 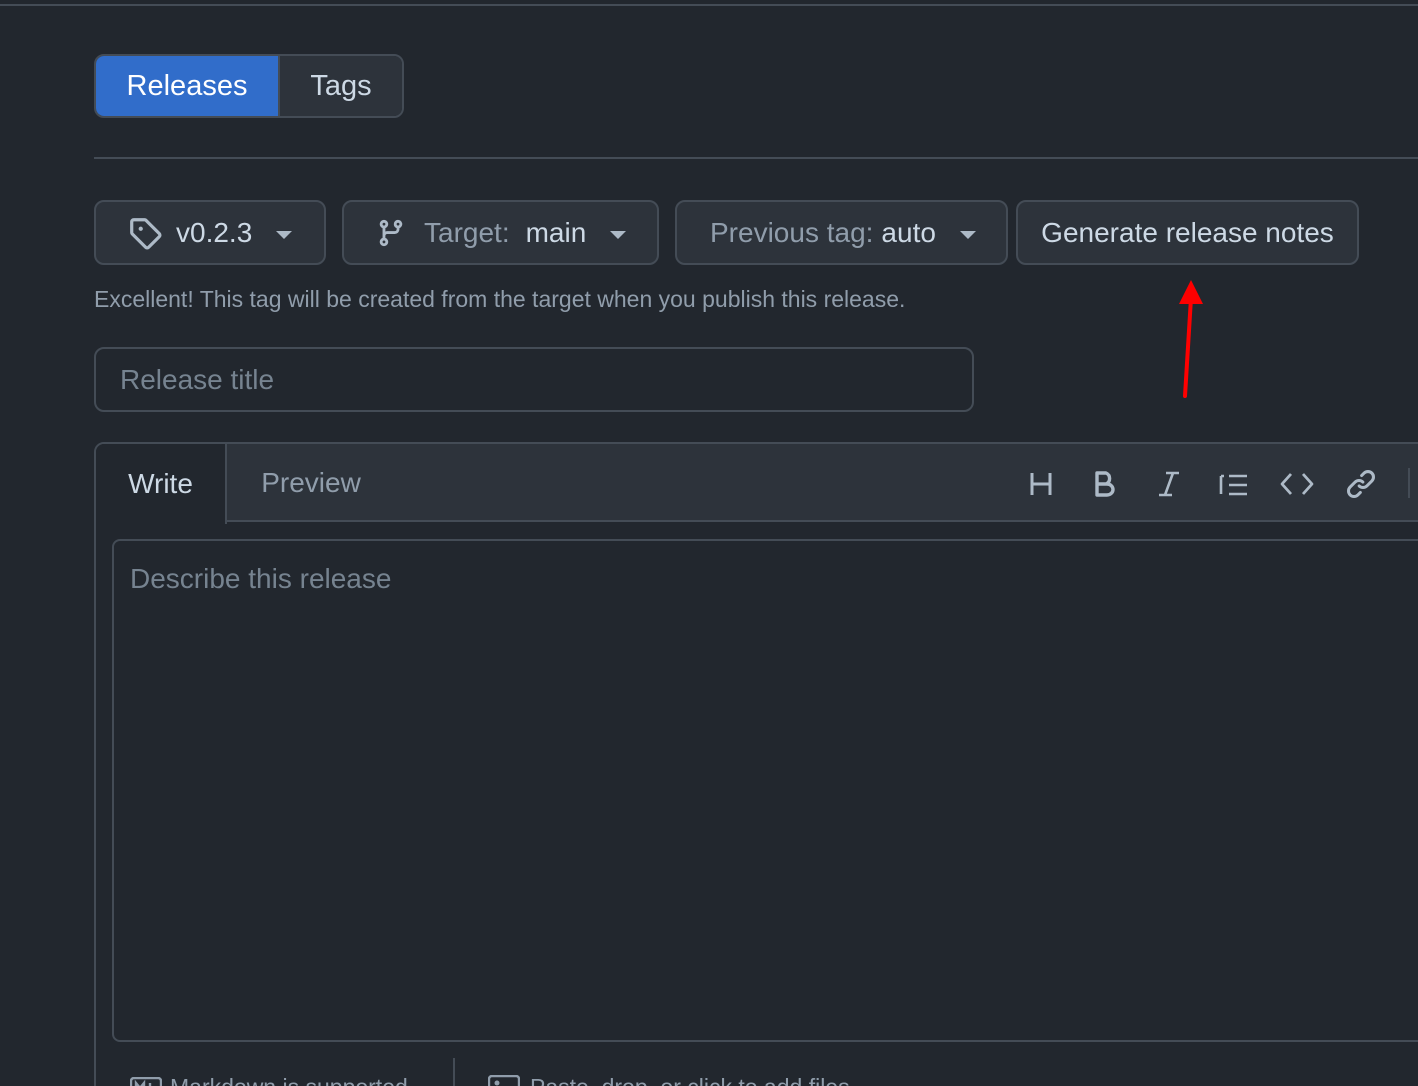 What do you see at coordinates (1361, 484) in the screenshot?
I see `link-icon` at bounding box center [1361, 484].